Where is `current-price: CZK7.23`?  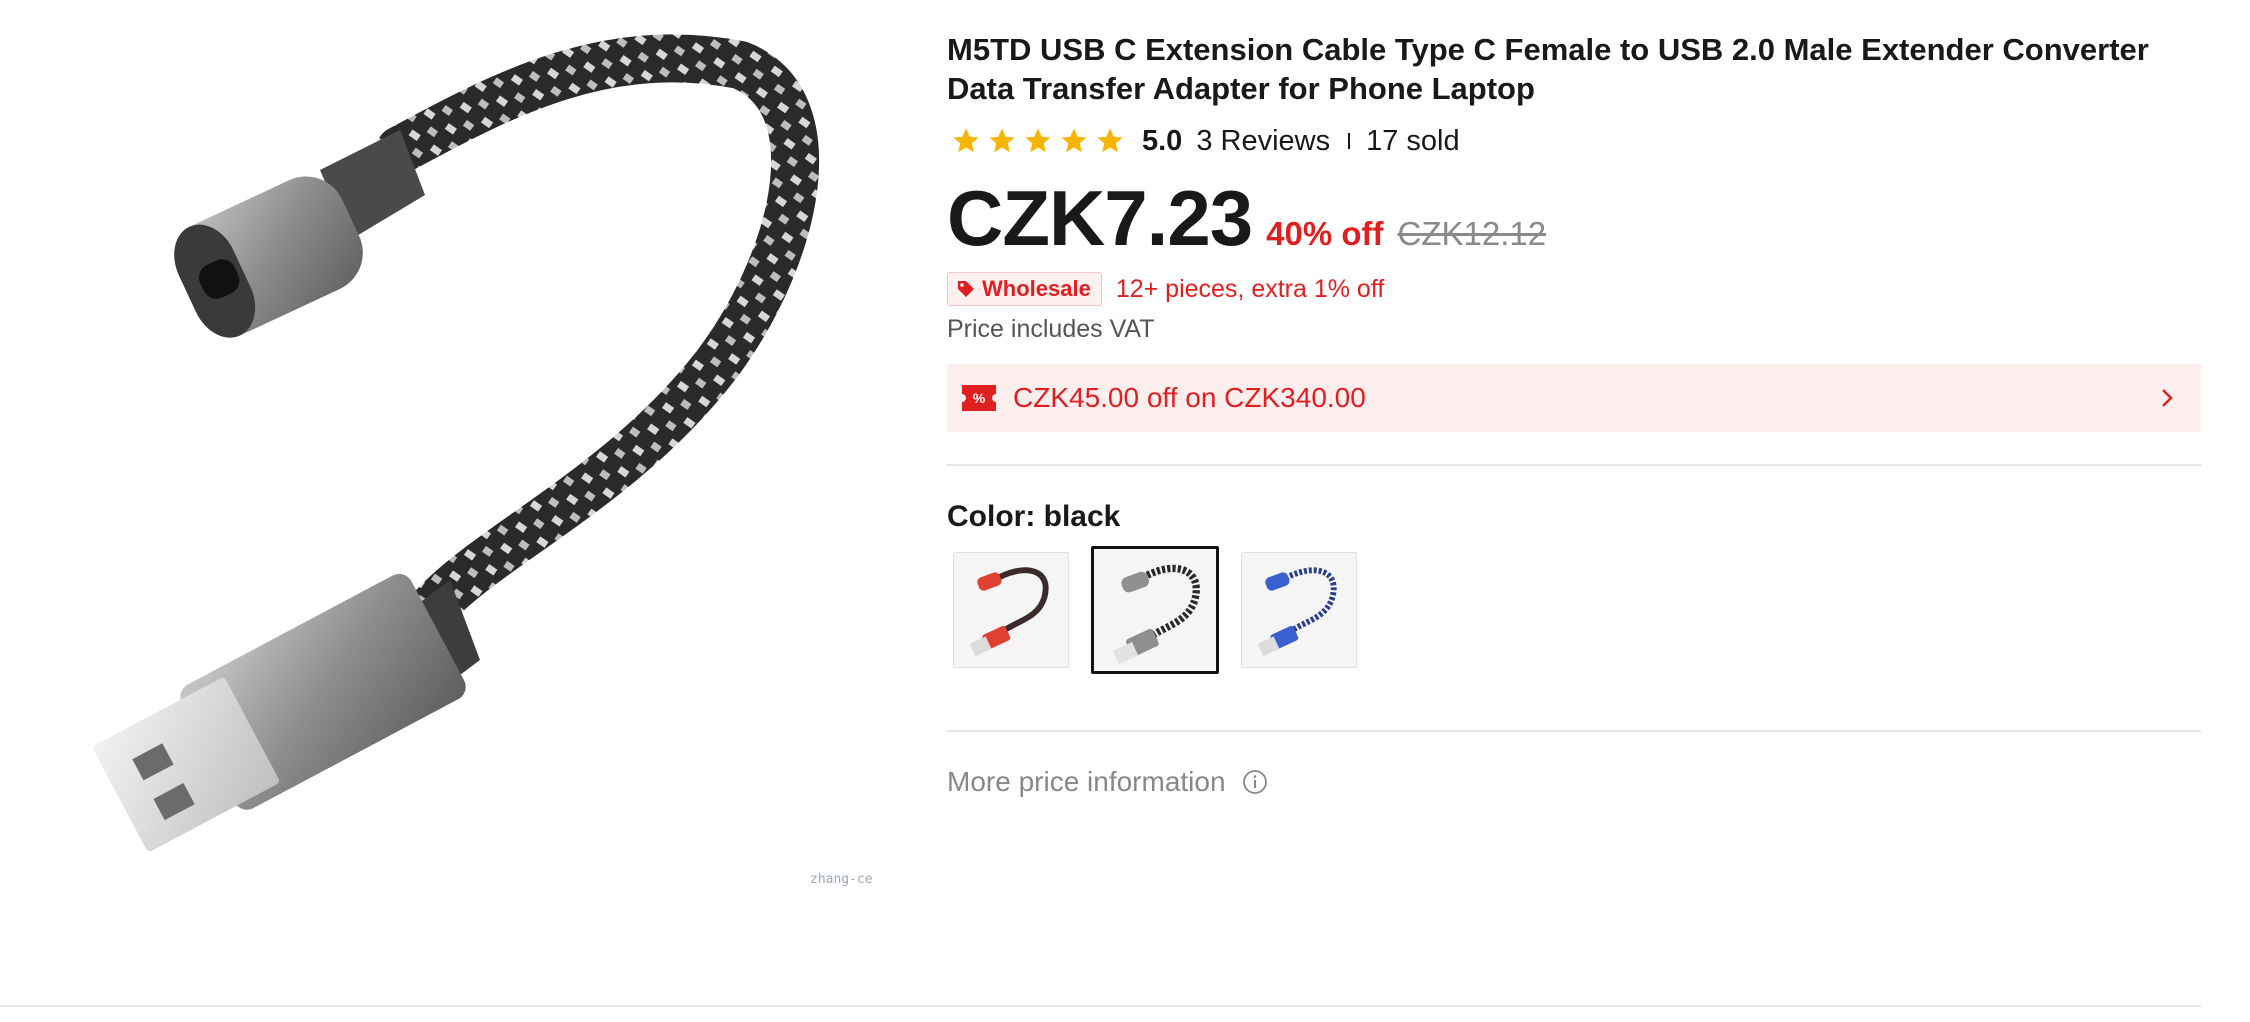 current-price: CZK7.23 is located at coordinates (1100, 218).